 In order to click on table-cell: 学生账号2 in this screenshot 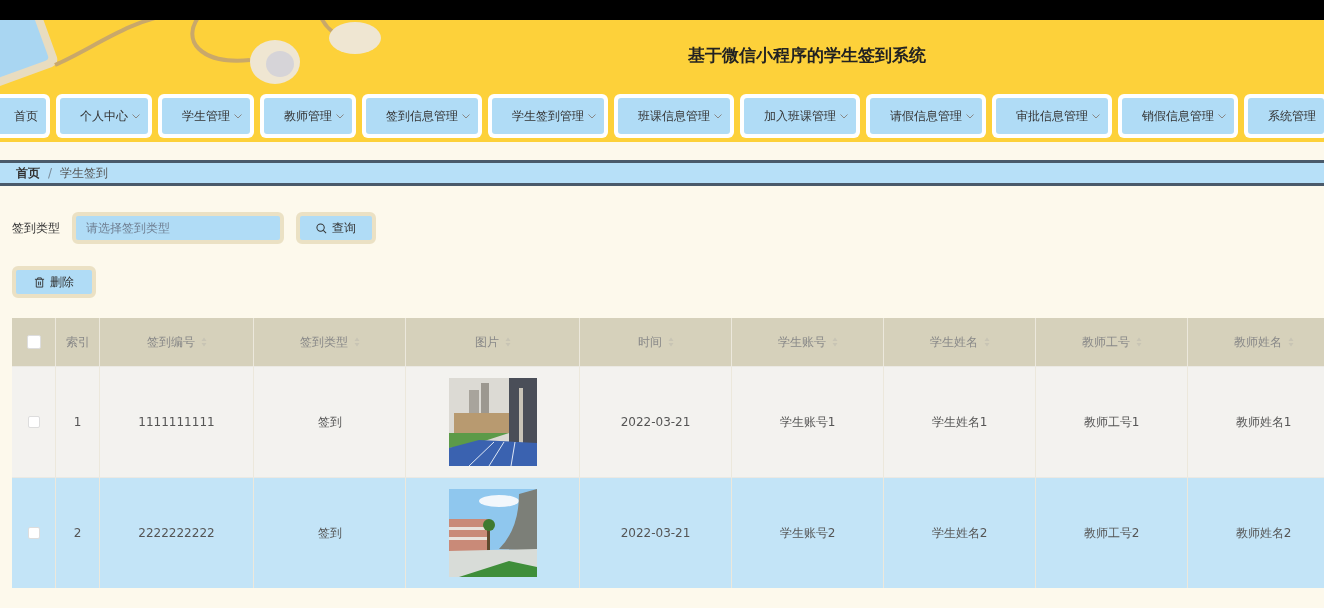, I will do `click(807, 533)`.